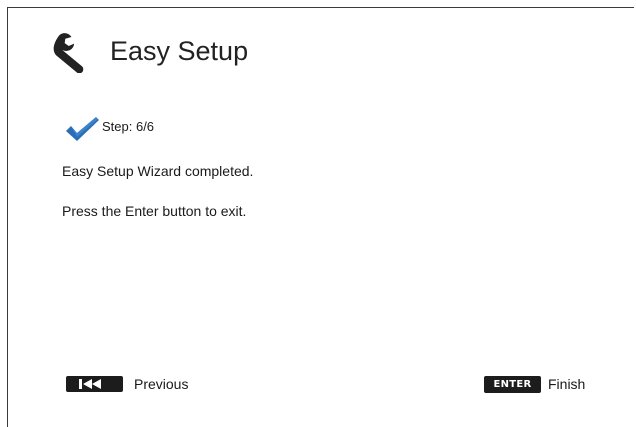 This screenshot has width=636, height=427. I want to click on completion-message: Easy Setup Wizard completed., so click(158, 171).